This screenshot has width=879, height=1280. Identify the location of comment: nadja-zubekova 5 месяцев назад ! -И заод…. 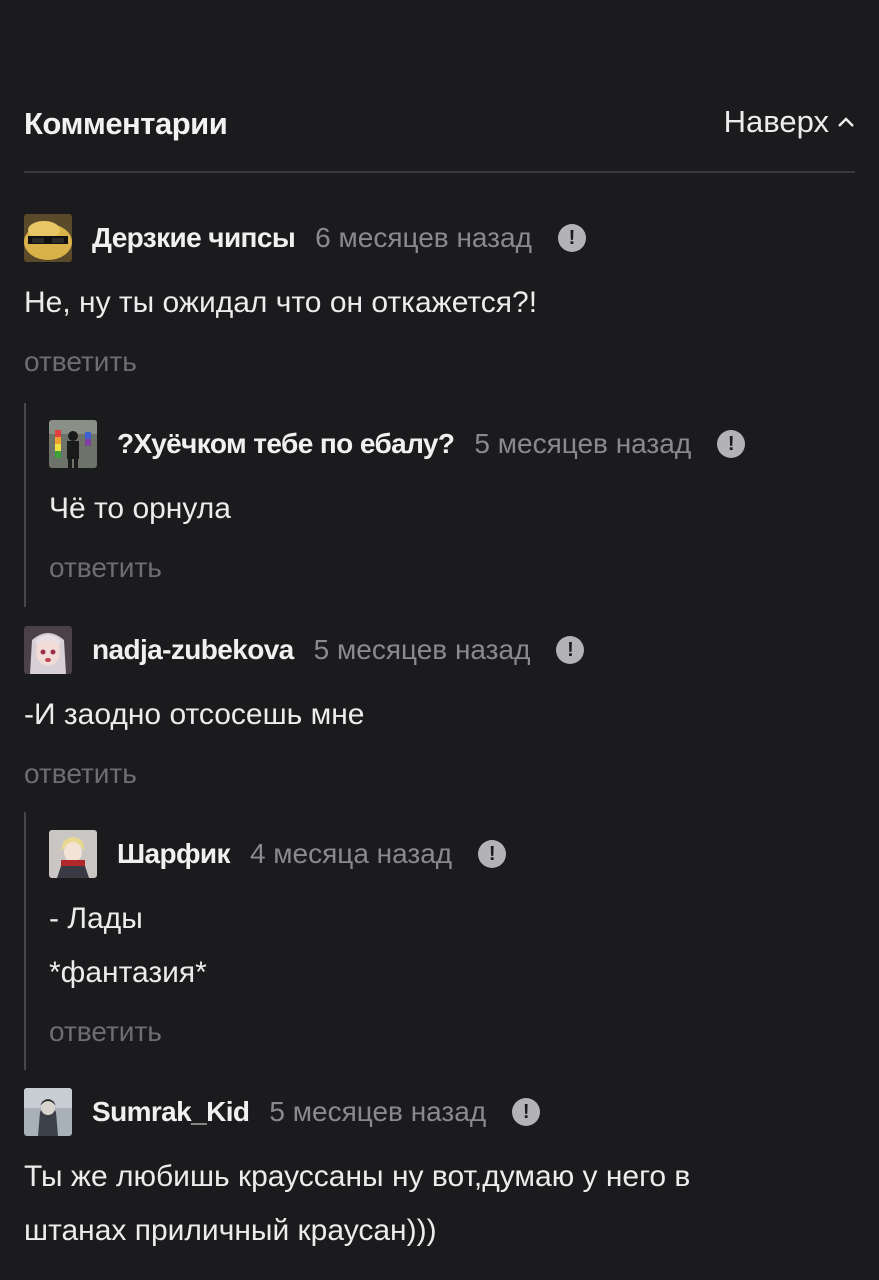
(439, 709).